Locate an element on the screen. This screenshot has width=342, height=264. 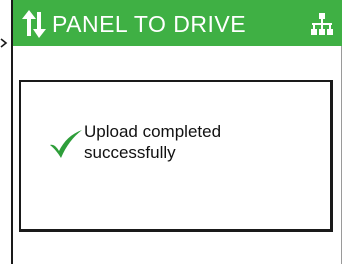
page-title: PANEL TO DRIVE is located at coordinates (149, 24).